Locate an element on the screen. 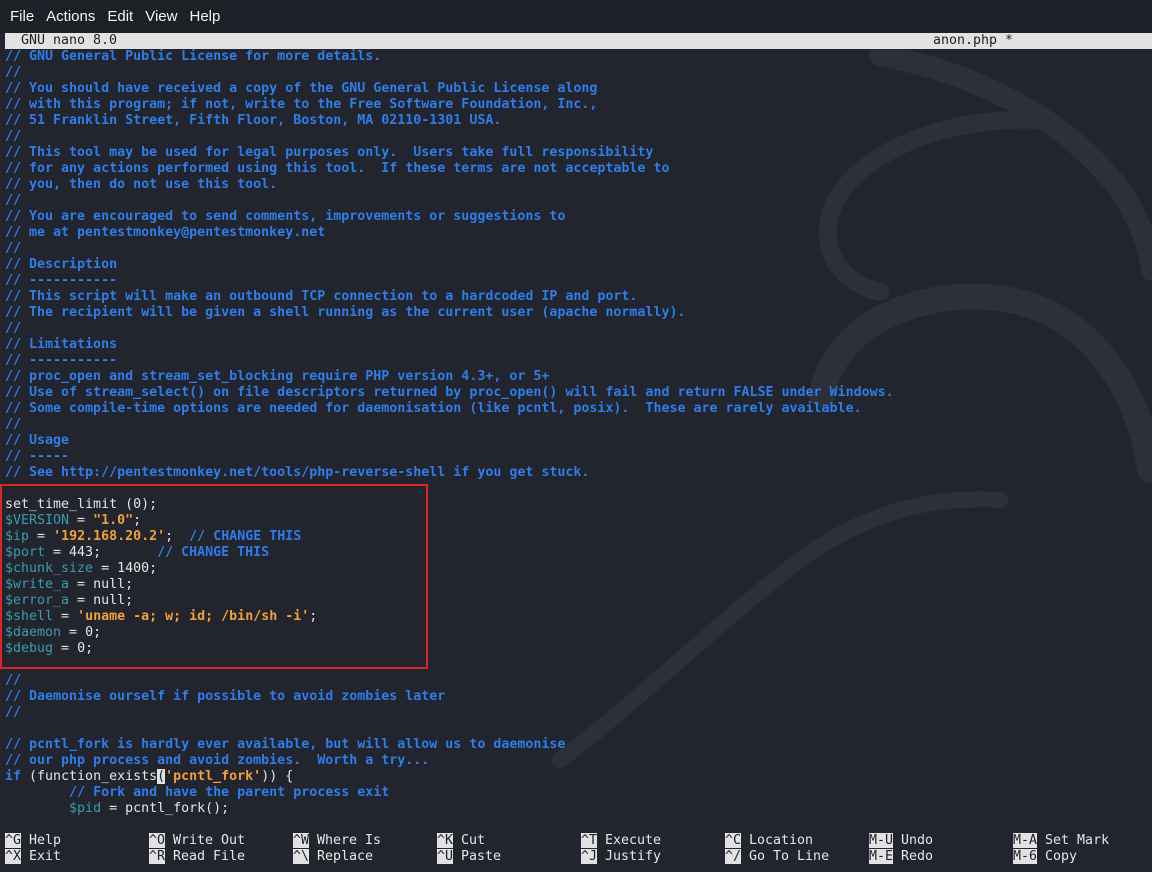 The height and width of the screenshot is (872, 1152). status-line is located at coordinates (578, 825).